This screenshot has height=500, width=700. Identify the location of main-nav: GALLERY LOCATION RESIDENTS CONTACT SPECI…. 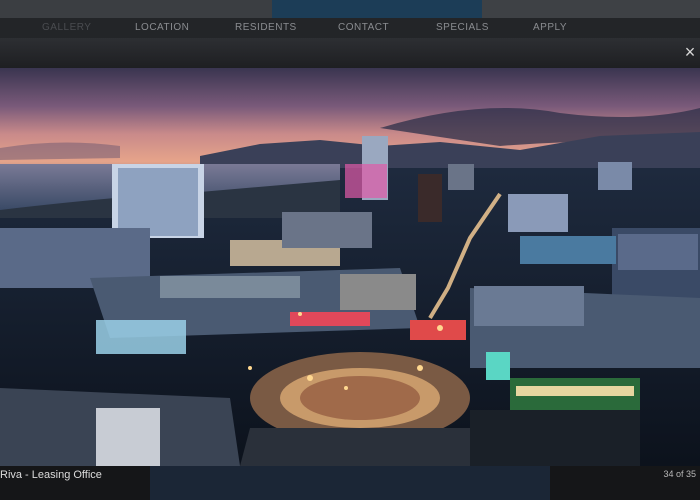
(350, 28).